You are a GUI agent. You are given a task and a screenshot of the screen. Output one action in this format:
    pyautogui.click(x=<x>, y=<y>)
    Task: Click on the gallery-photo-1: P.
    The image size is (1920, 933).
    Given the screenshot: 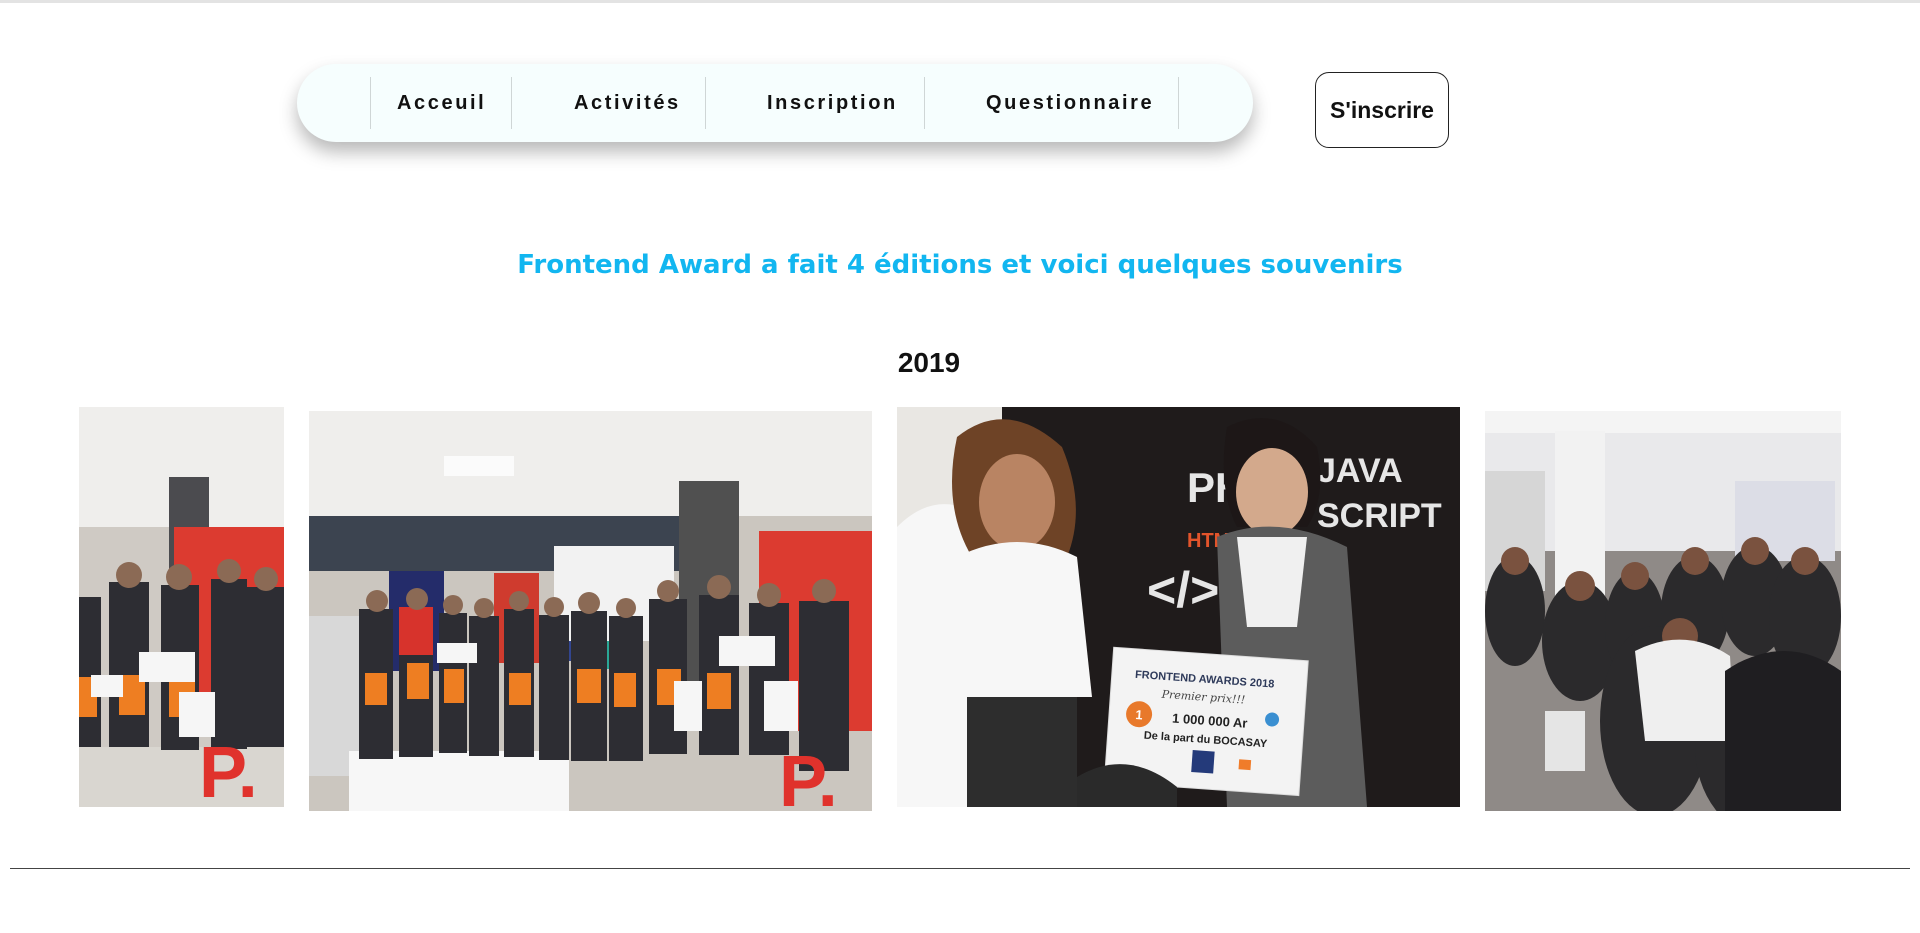 What is the action you would take?
    pyautogui.click(x=181, y=607)
    